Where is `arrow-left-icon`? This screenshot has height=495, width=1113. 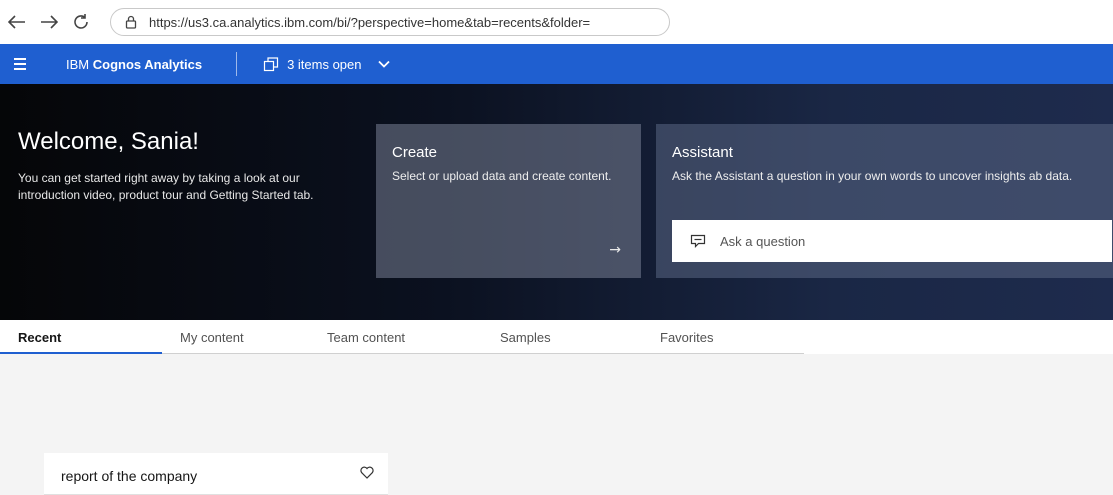
arrow-left-icon is located at coordinates (16, 22).